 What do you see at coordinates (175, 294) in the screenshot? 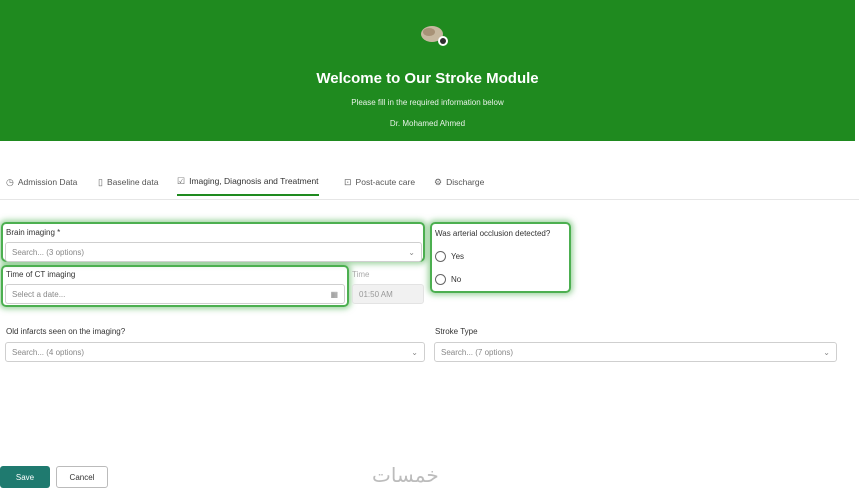
I see `time-ct-date-input: Select a date... ▦` at bounding box center [175, 294].